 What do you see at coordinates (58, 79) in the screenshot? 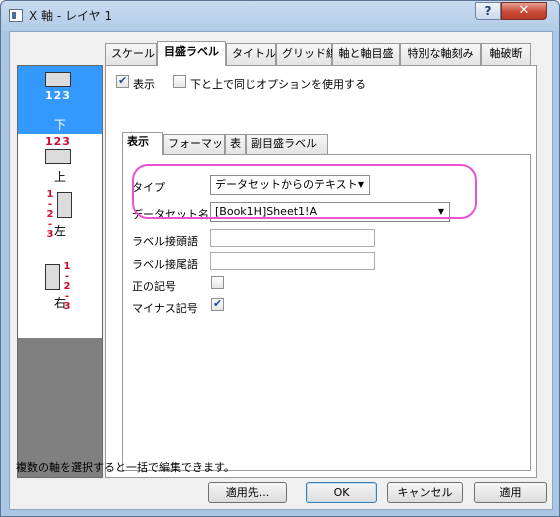
I see `bottom-axis-icon` at bounding box center [58, 79].